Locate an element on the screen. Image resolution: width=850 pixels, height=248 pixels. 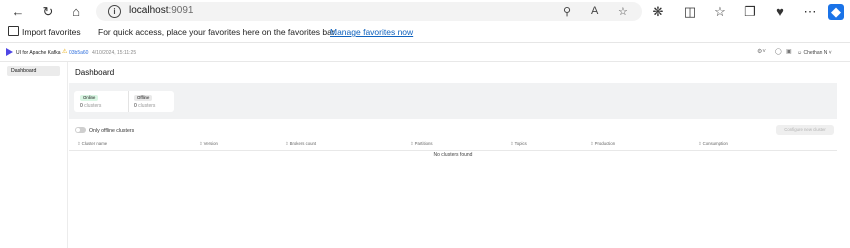
commit-date: 4/10/2024, 15:11:25 is located at coordinates (114, 52).